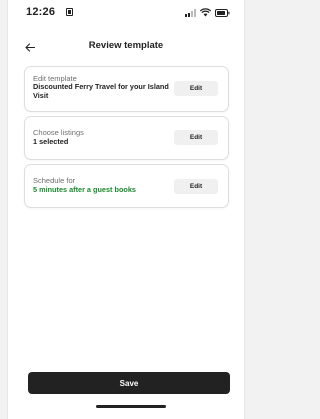  Describe the element at coordinates (190, 13) in the screenshot. I see `signal-icon` at that location.